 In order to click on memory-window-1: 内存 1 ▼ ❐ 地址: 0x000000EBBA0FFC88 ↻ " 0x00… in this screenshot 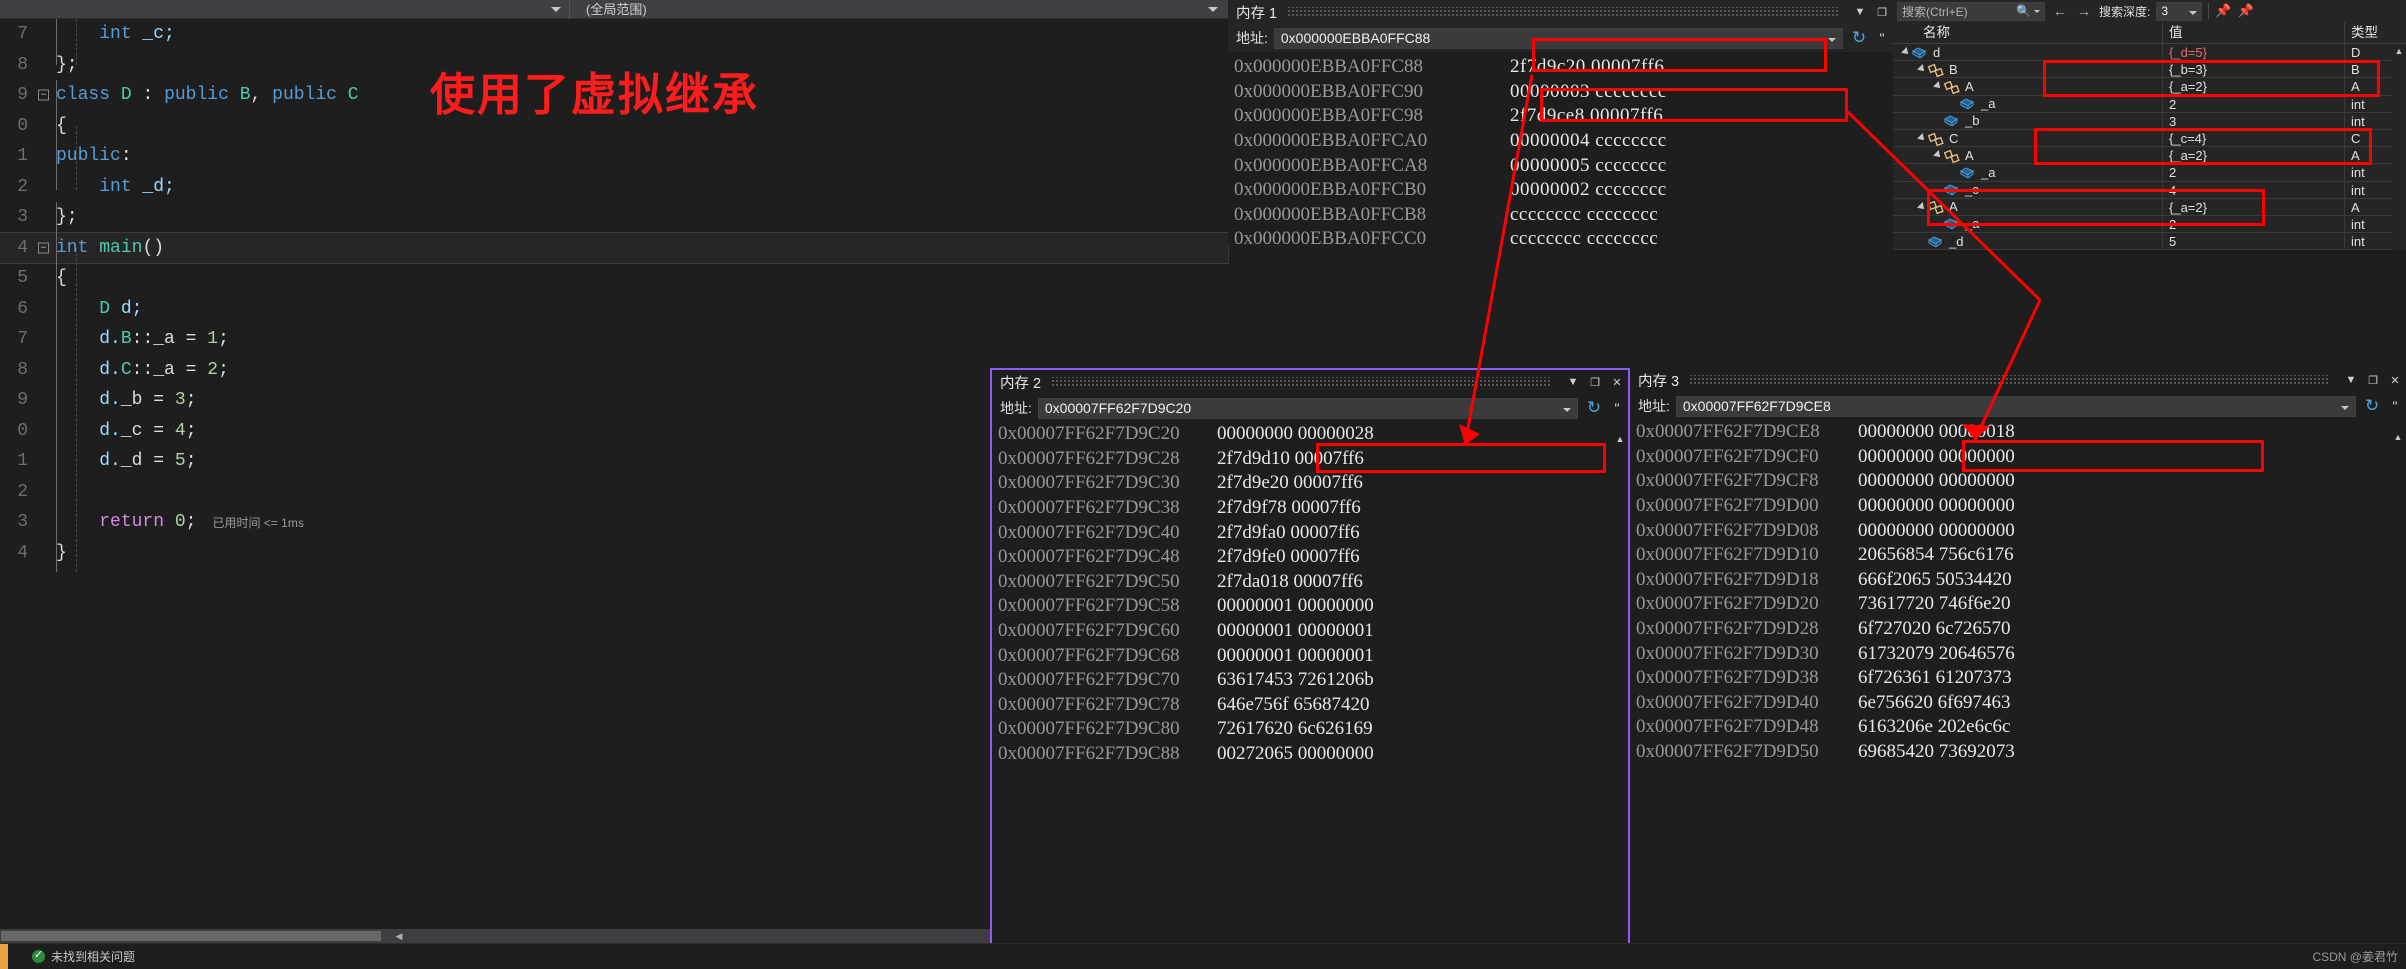, I will do `click(1560, 124)`.